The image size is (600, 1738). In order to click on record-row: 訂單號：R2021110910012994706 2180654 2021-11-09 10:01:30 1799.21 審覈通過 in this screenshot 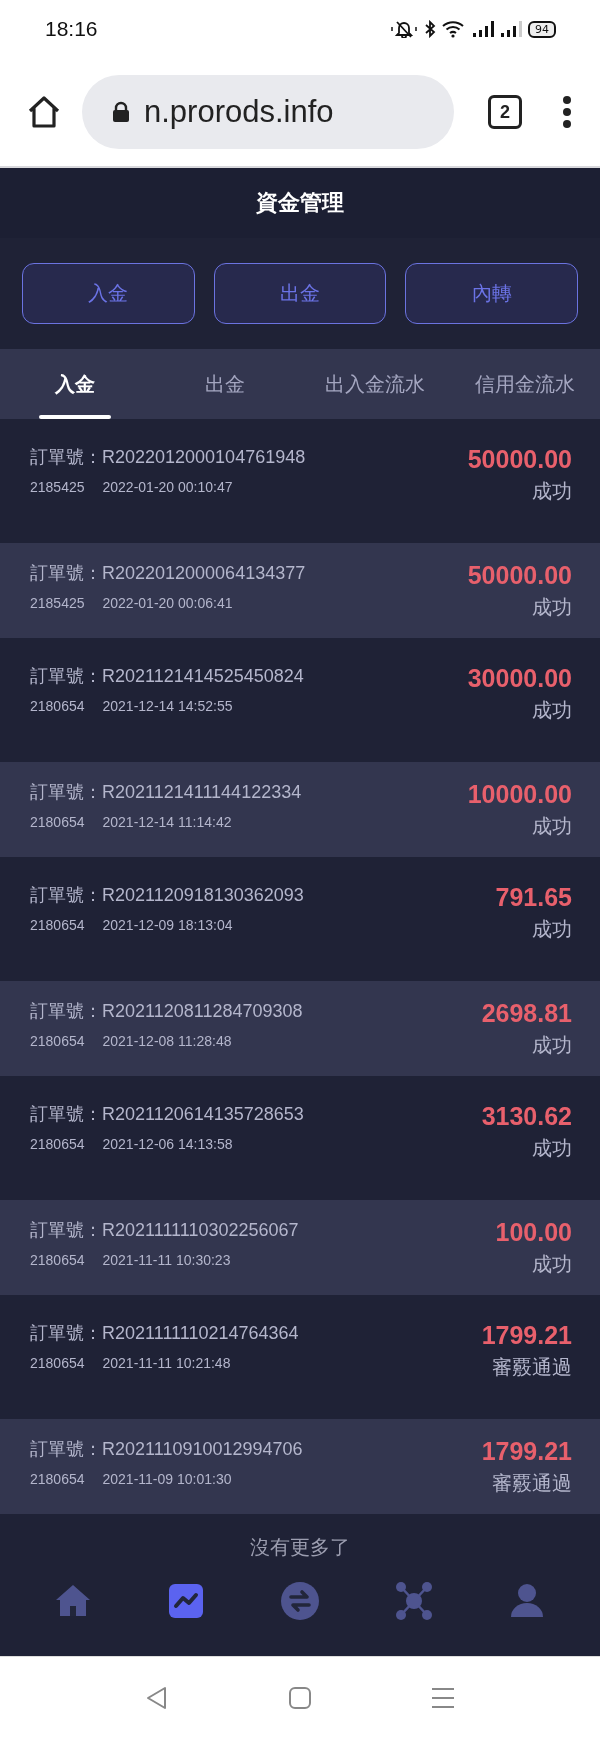, I will do `click(300, 1466)`.